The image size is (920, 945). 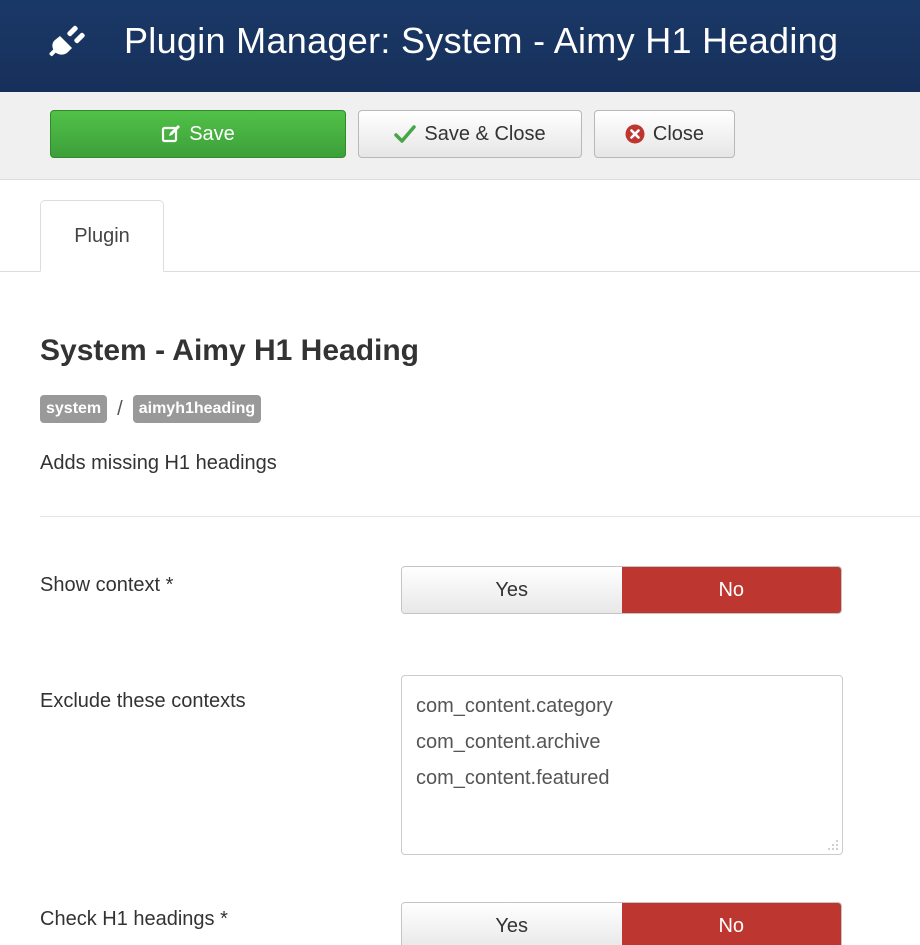 I want to click on save-button: Save, so click(x=198, y=134).